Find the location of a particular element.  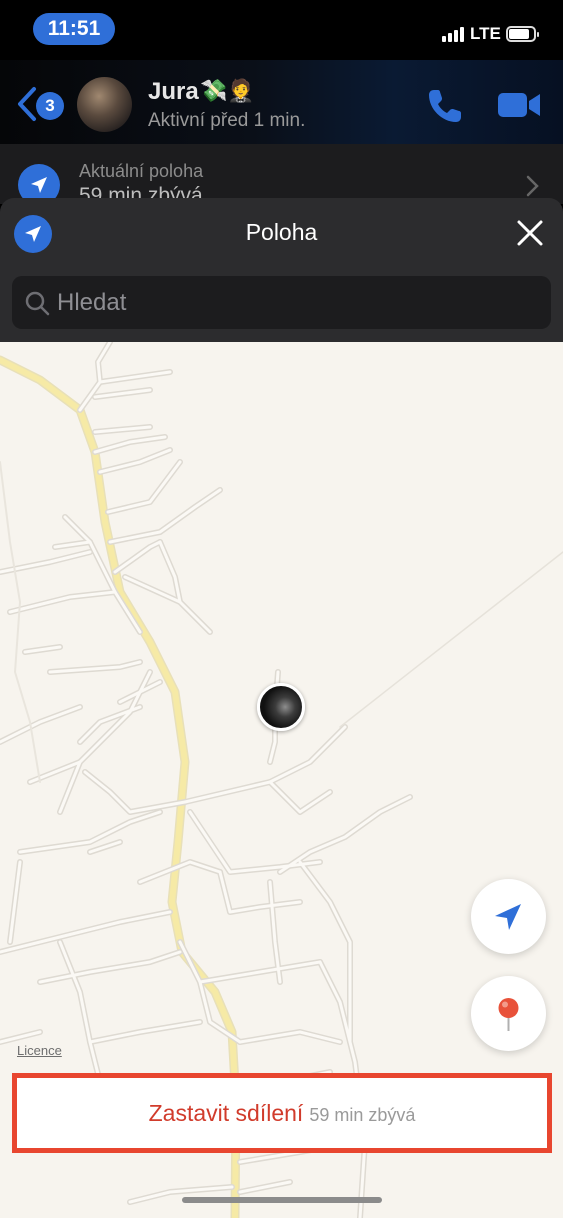

licence-link: Licence is located at coordinates (39, 1050).